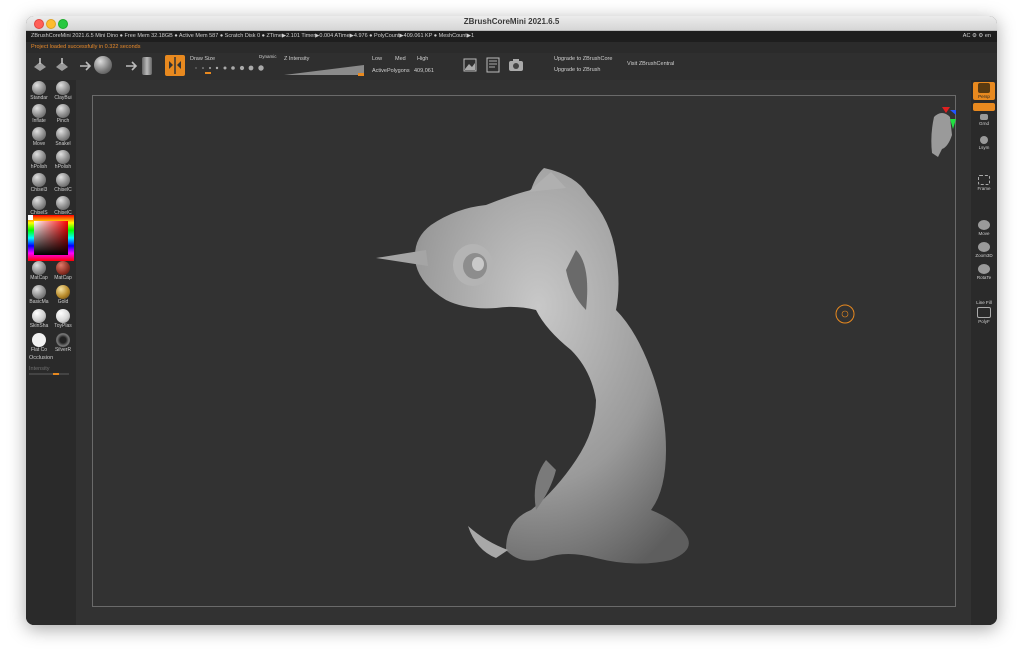 Image resolution: width=1024 pixels, height=660 pixels. What do you see at coordinates (268, 56) in the screenshot?
I see `dynamic-label: Dynamic` at bounding box center [268, 56].